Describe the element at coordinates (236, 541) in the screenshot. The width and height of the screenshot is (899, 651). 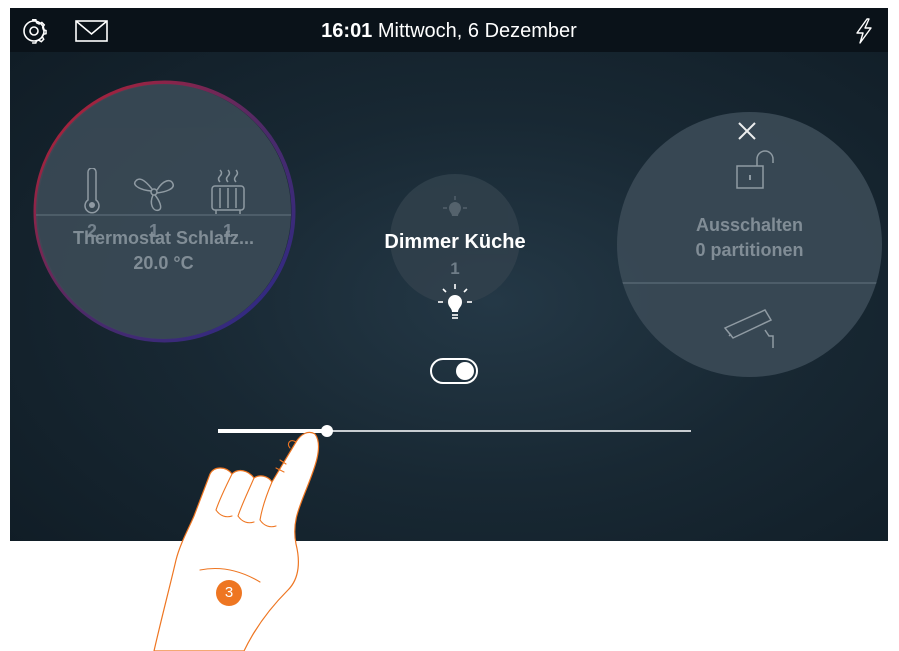
I see `pointing-hand-illustration` at that location.